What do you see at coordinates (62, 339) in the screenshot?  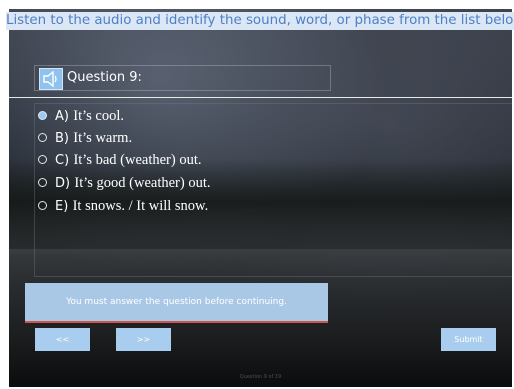 I see `previous-button: <<` at bounding box center [62, 339].